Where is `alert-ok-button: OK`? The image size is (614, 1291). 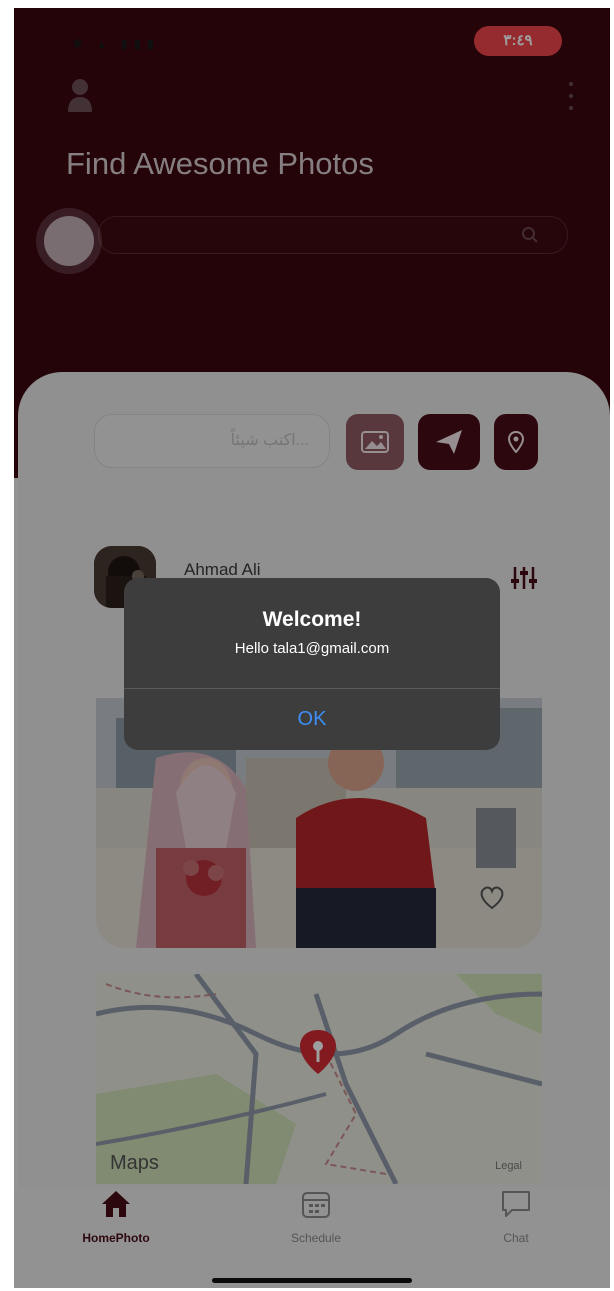 alert-ok-button: OK is located at coordinates (312, 719).